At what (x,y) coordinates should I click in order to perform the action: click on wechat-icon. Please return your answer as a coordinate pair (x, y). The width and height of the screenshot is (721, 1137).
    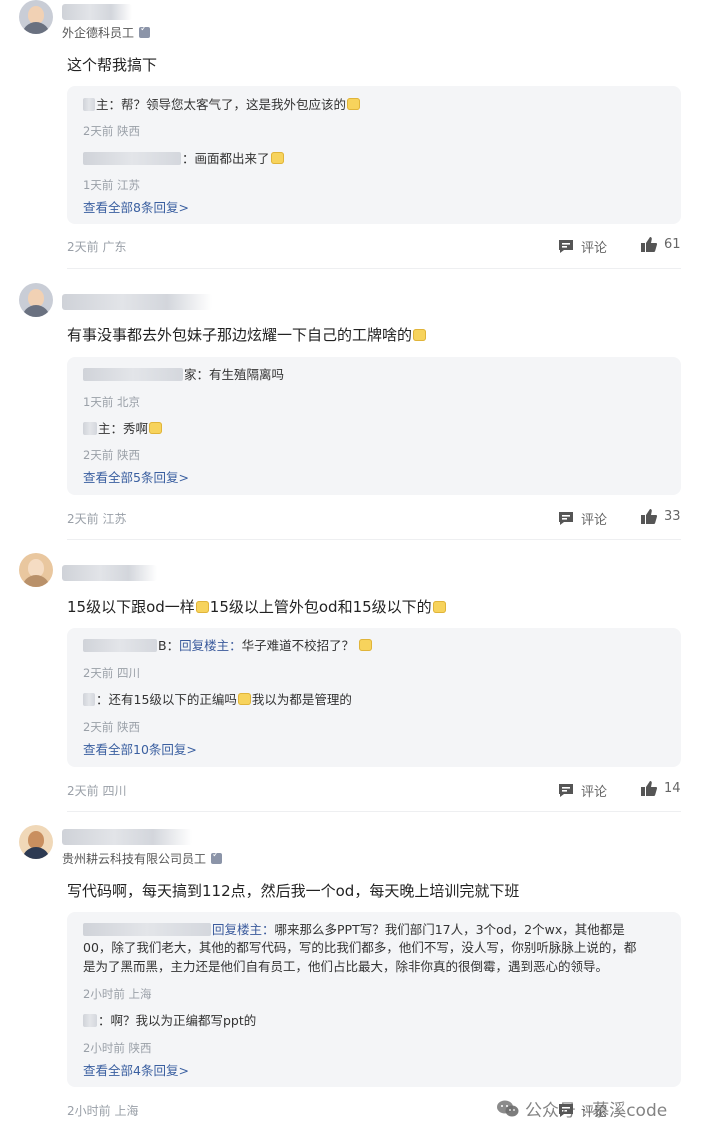
    Looking at the image, I should click on (508, 1108).